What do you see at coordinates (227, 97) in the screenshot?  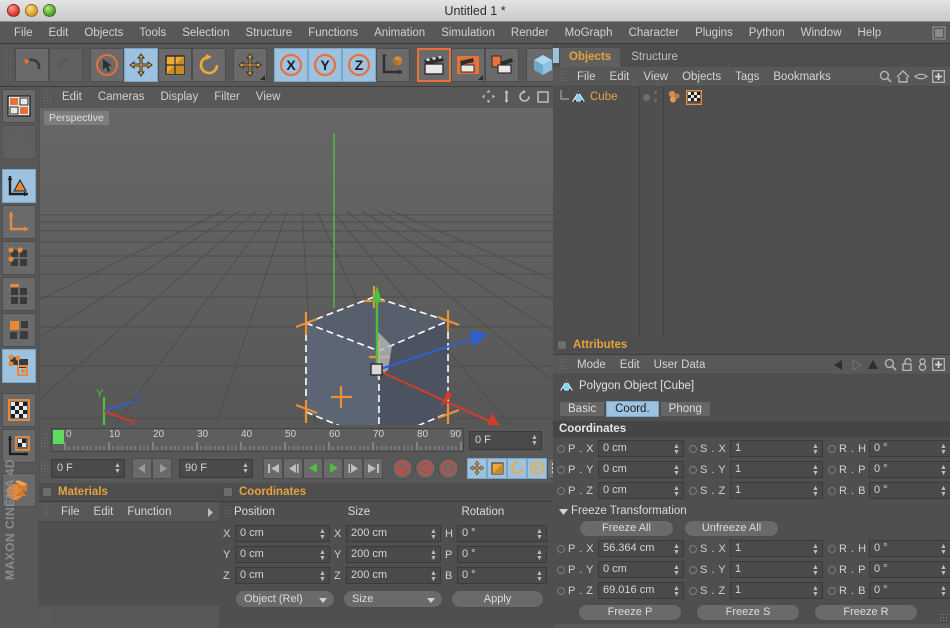 I see `viewport-menu-filter: Filter` at bounding box center [227, 97].